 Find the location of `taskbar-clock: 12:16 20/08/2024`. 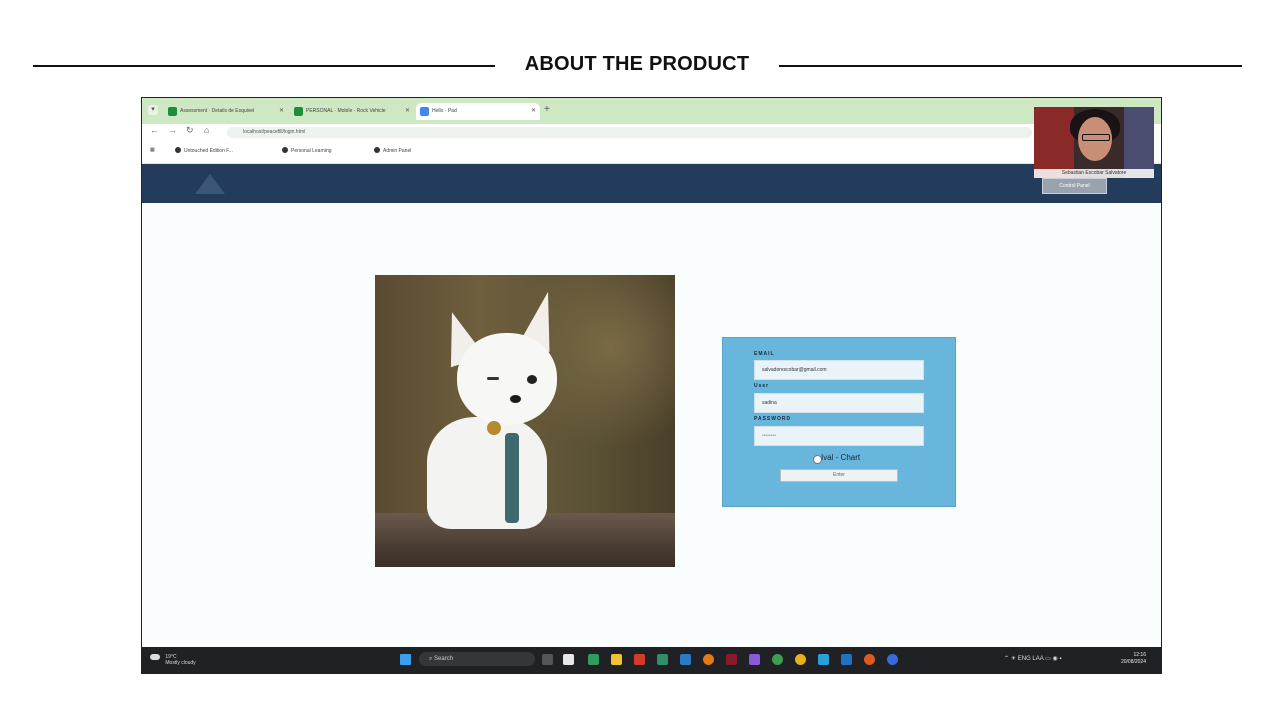

taskbar-clock: 12:16 20/08/2024 is located at coordinates (1126, 659).